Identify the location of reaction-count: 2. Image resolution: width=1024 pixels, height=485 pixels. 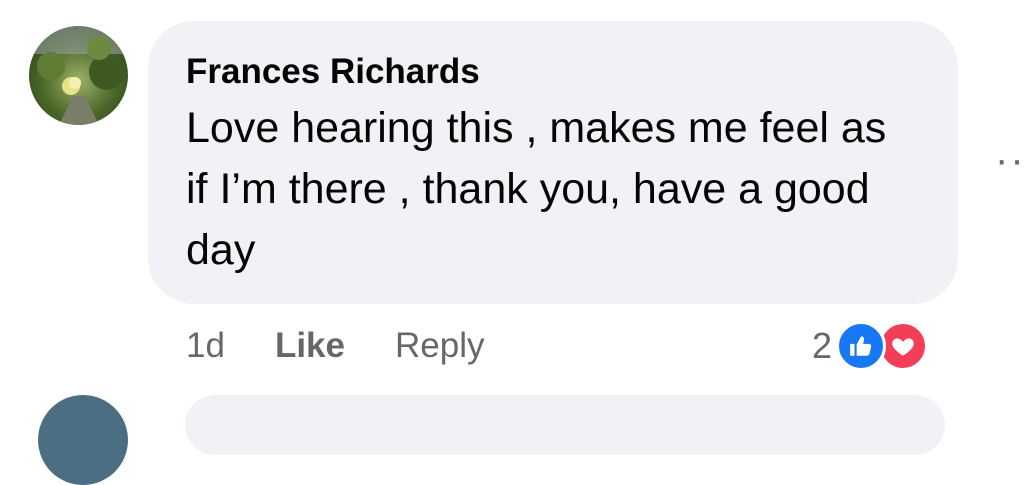
(822, 345).